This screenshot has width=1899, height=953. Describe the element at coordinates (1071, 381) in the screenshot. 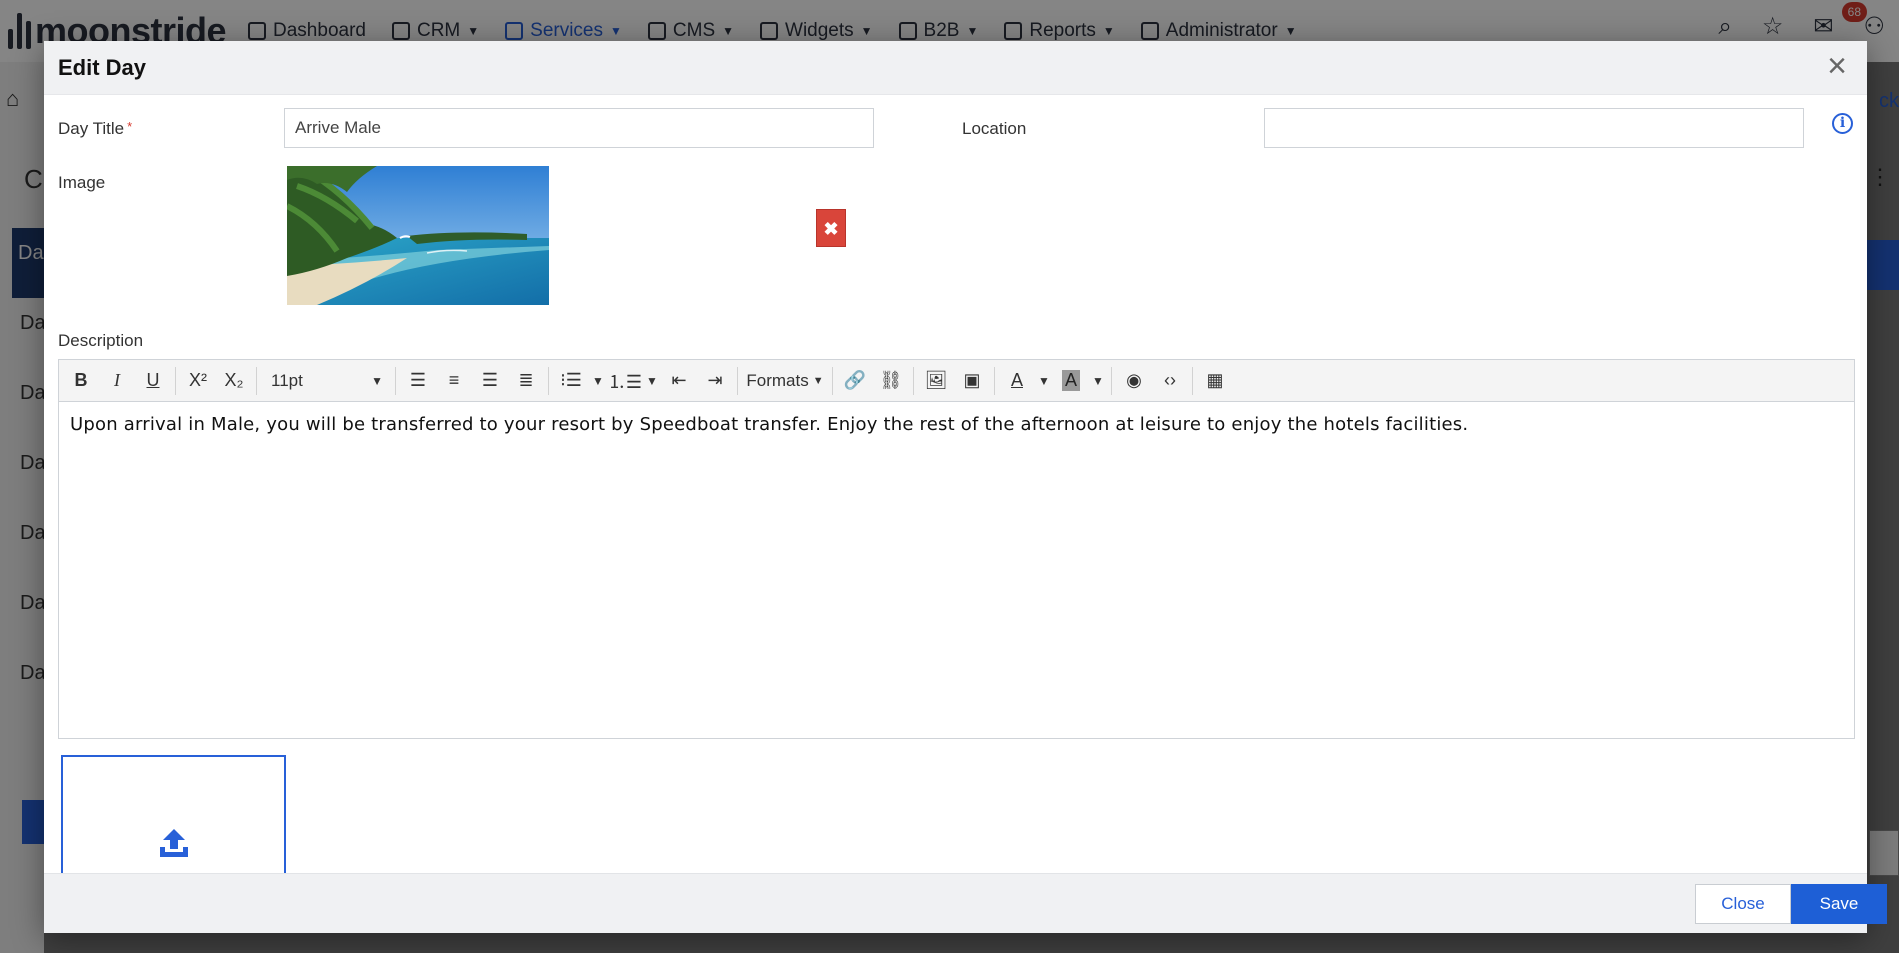

I see `background-color-icon: A` at that location.